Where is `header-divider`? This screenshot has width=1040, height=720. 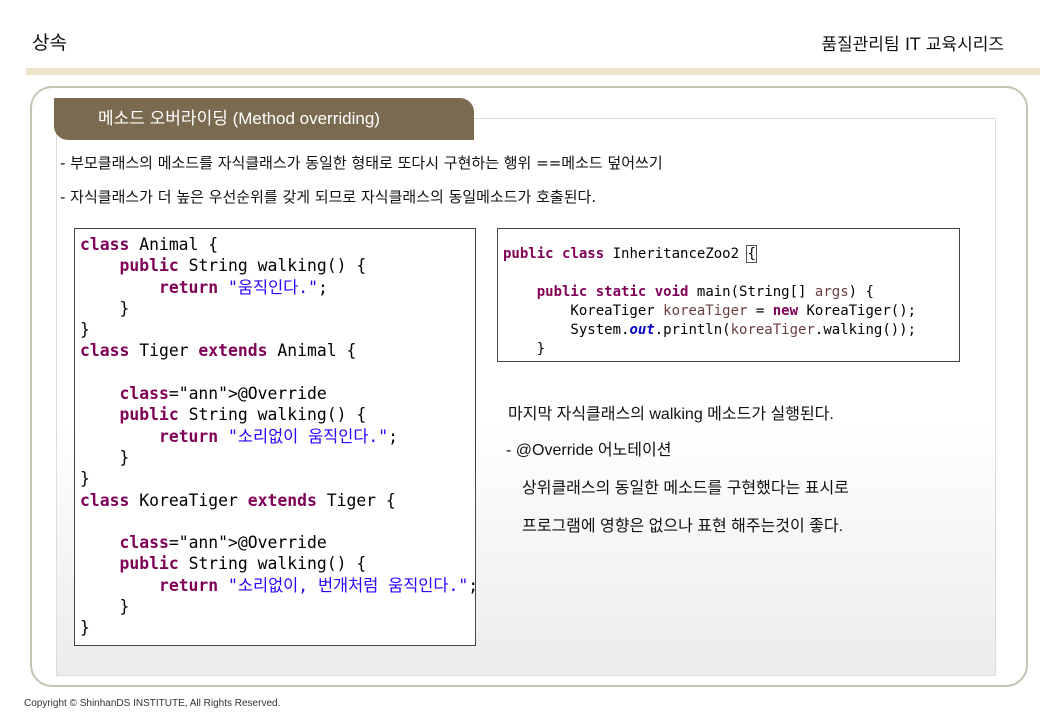 header-divider is located at coordinates (533, 71).